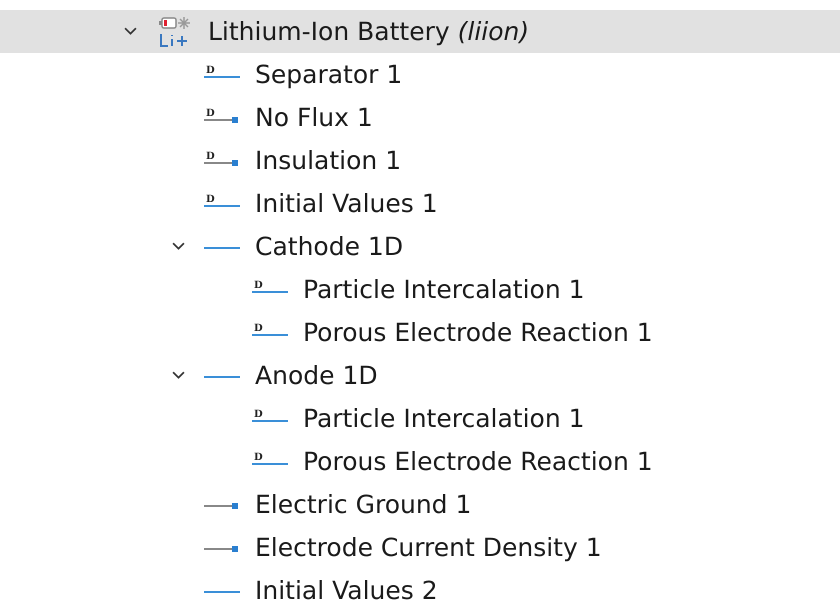 The image size is (840, 607). I want to click on tree-row: Electric Ground 1, so click(420, 504).